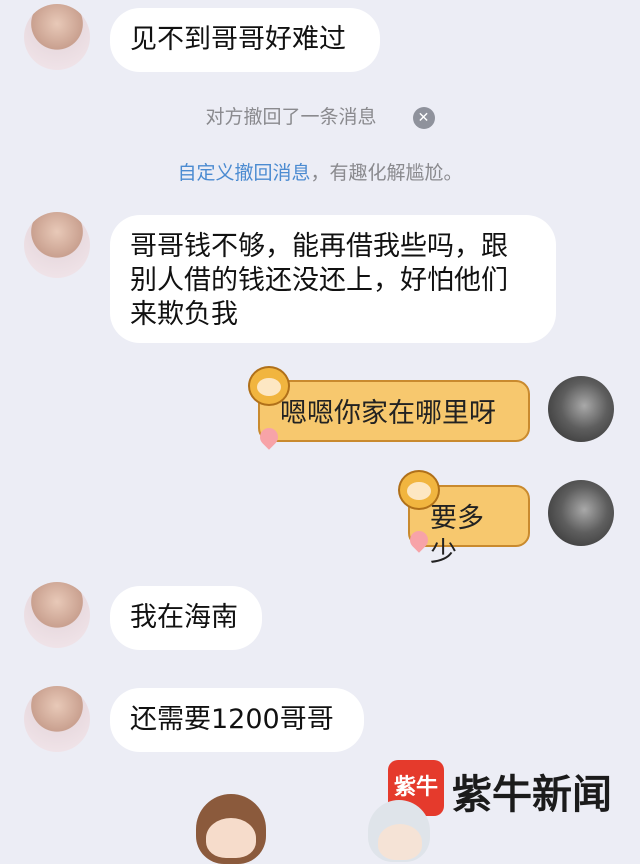 This screenshot has height=864, width=640. I want to click on custom-recall-link: 自定义撤回消息, so click(243, 173).